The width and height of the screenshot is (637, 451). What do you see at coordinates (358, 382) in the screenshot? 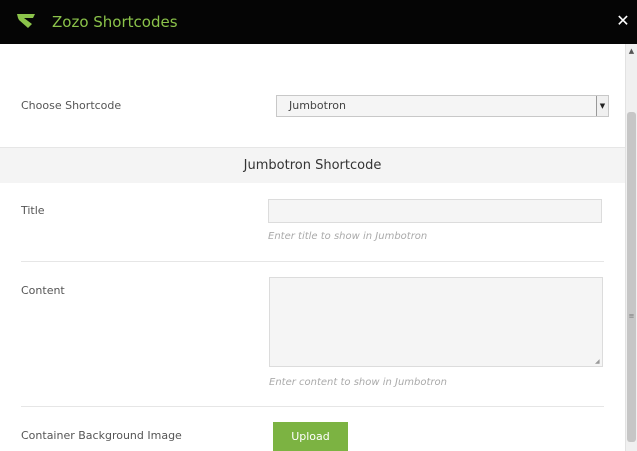
I see `content-hint: Enter content to show in Jumbotron` at bounding box center [358, 382].